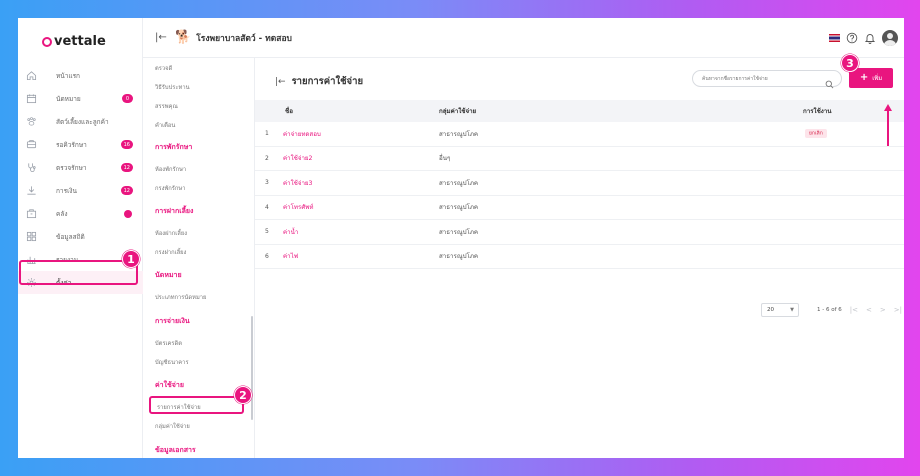 The width and height of the screenshot is (920, 476). Describe the element at coordinates (298, 207) in the screenshot. I see `expense-name-link: ค่าโทรศัพท์` at that location.